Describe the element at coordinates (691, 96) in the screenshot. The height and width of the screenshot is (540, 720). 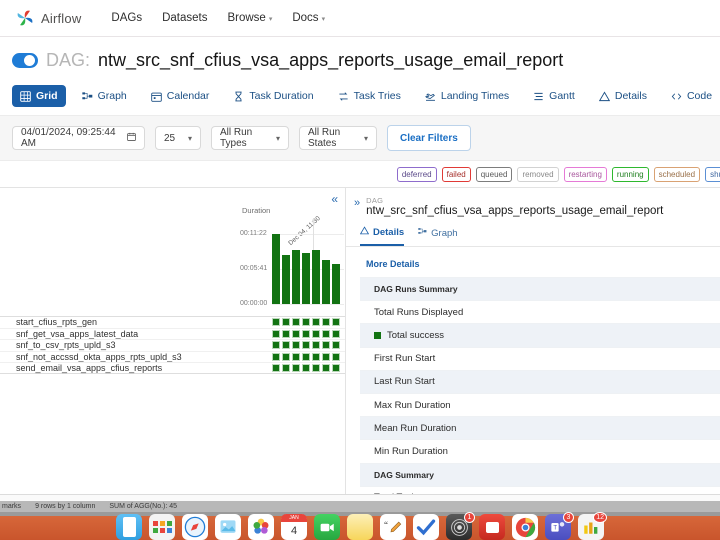
I see `tab-code: Code` at that location.